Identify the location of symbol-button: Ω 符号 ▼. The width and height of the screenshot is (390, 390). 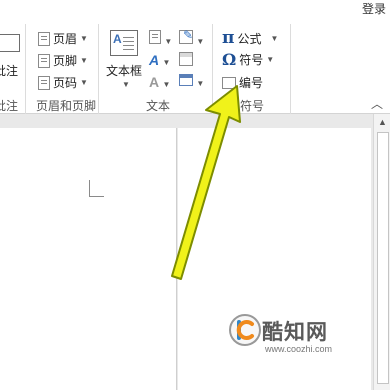
(248, 59).